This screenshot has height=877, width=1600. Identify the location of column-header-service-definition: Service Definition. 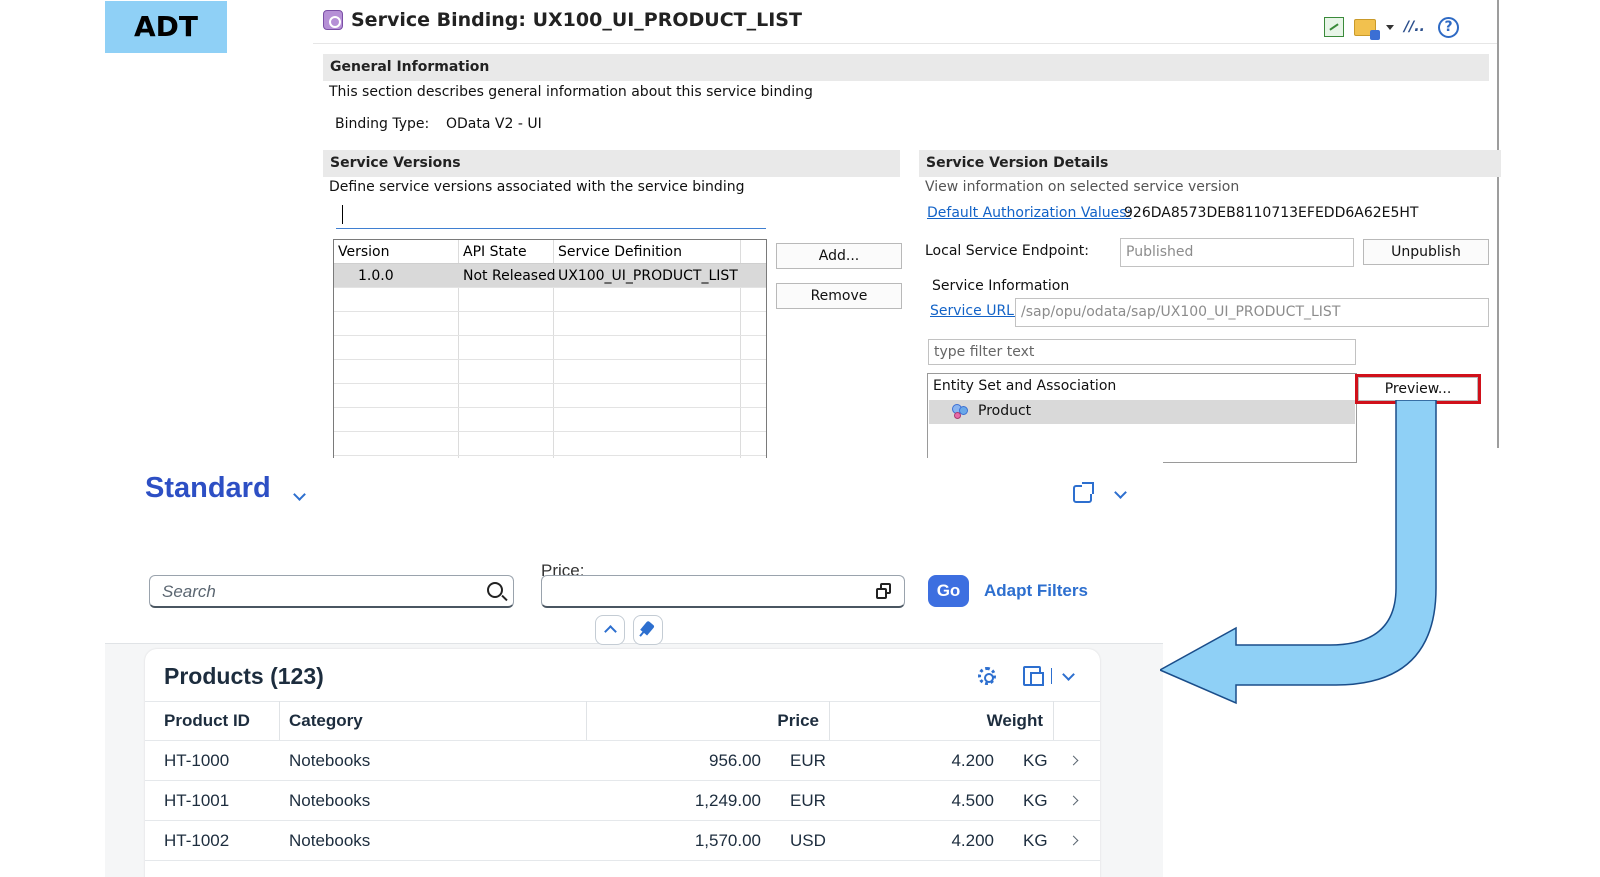
(620, 252).